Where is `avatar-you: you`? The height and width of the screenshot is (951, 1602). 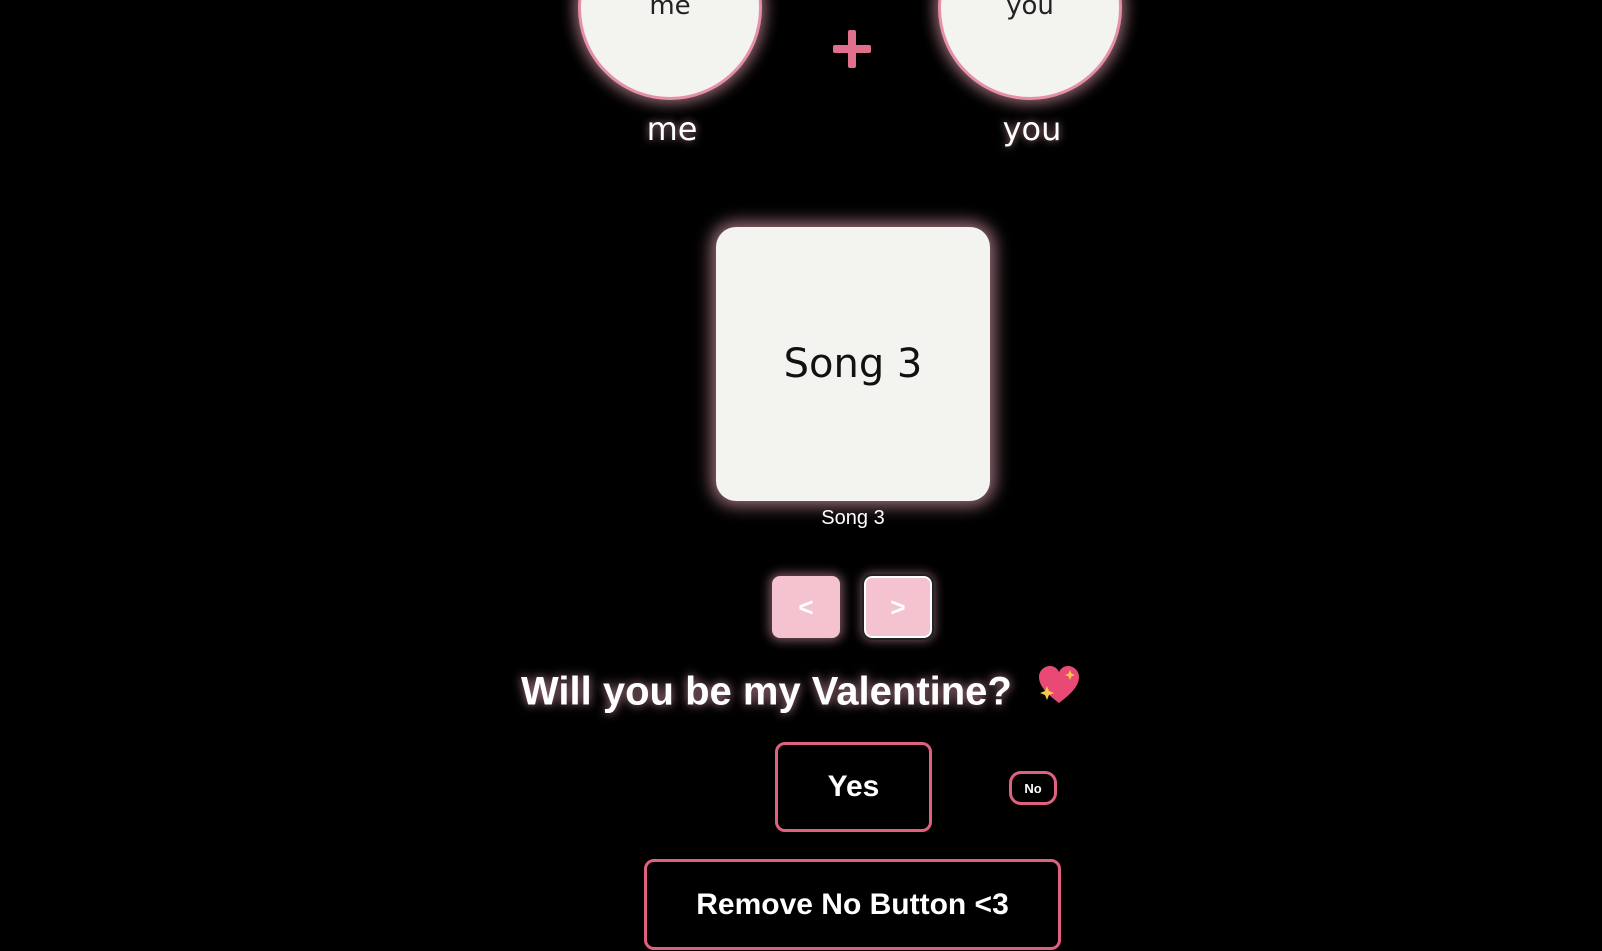
avatar-you: you is located at coordinates (1030, 50).